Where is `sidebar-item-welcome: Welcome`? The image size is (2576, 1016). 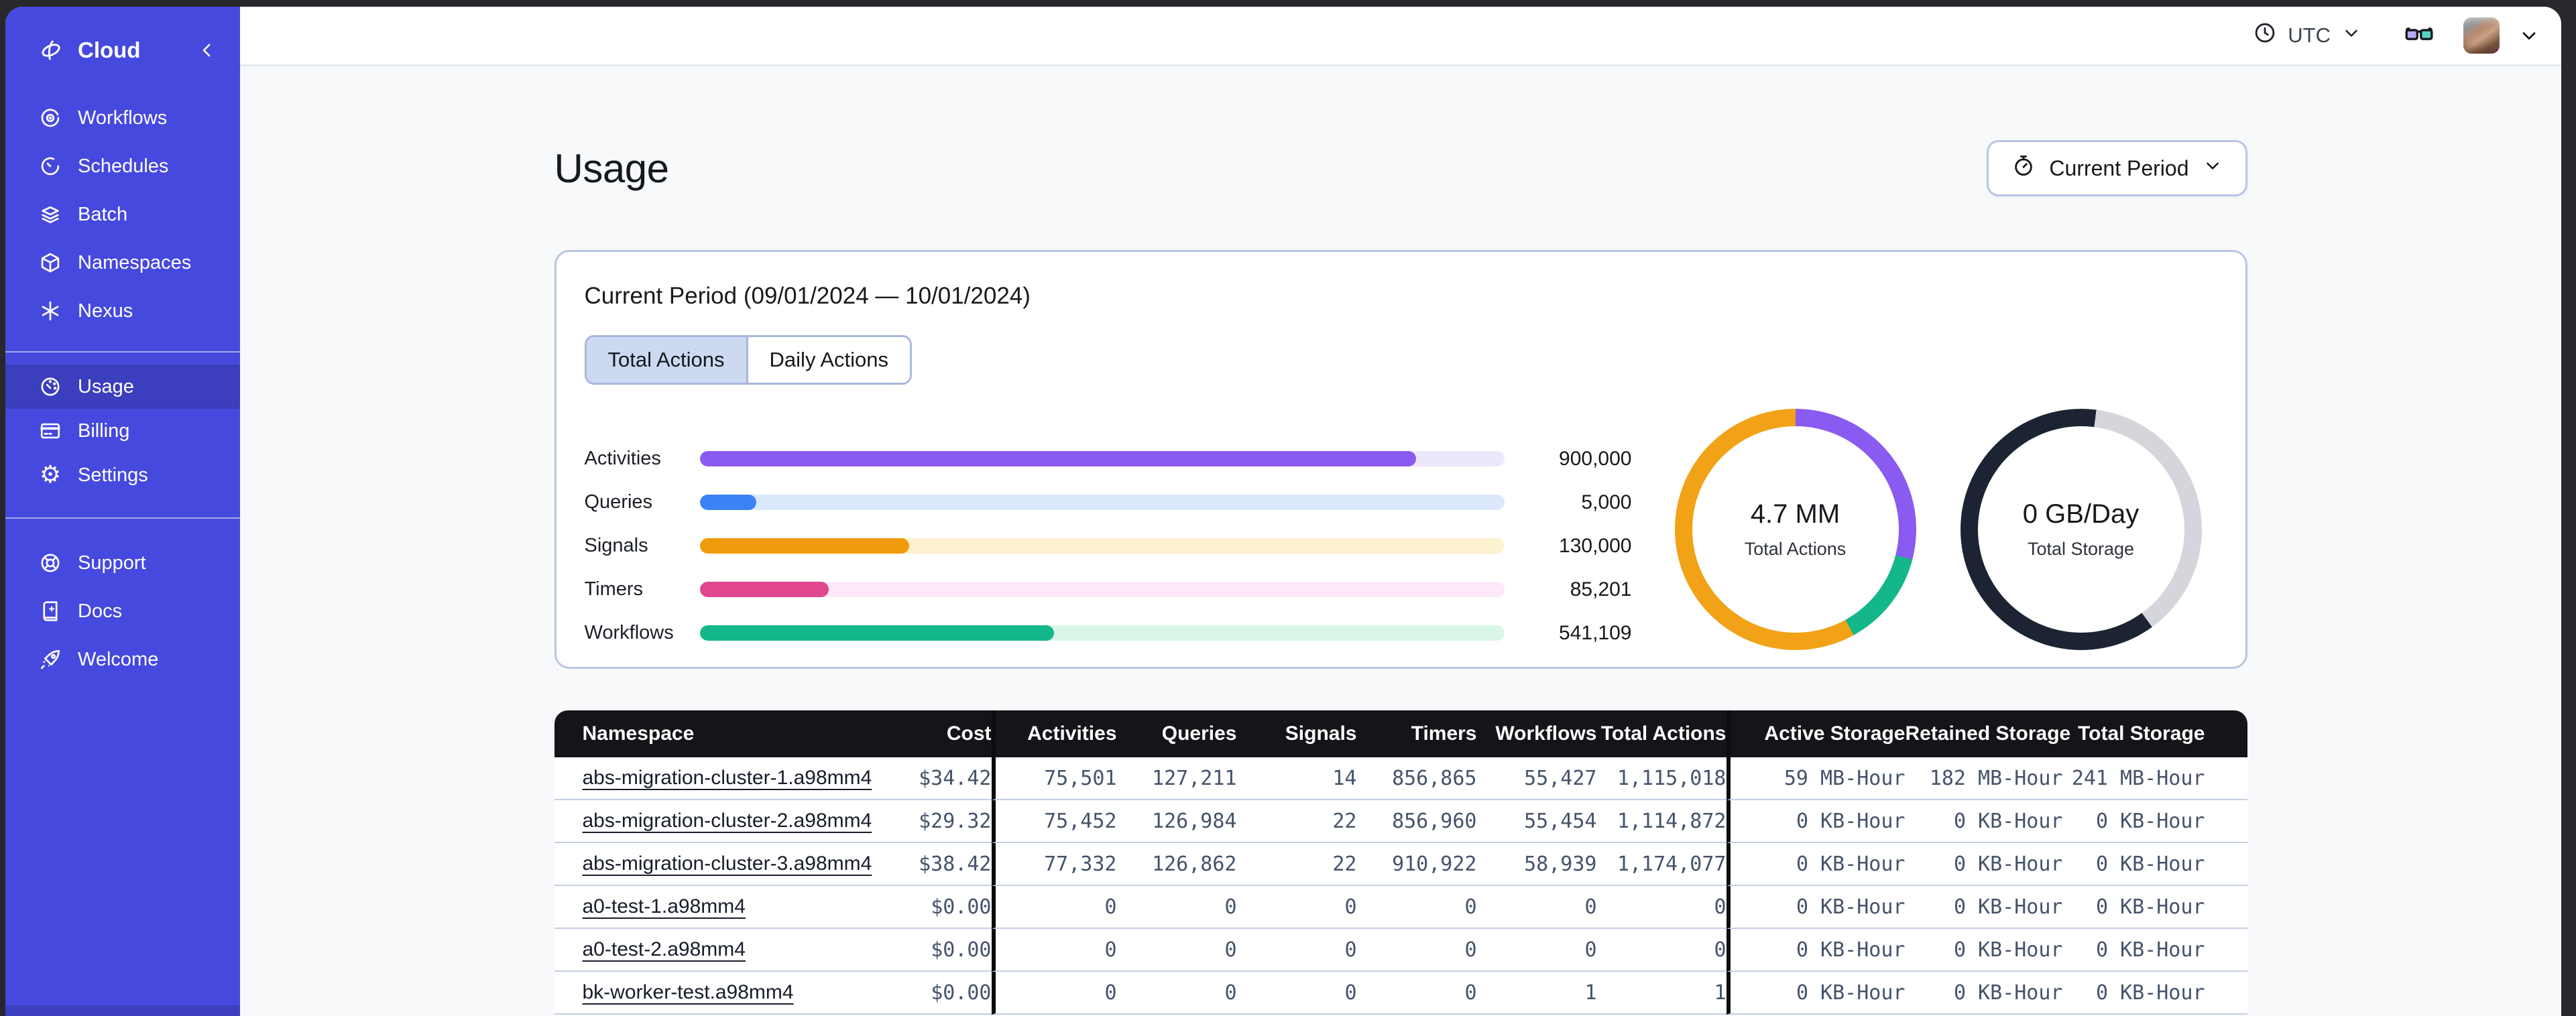 sidebar-item-welcome: Welcome is located at coordinates (122, 659).